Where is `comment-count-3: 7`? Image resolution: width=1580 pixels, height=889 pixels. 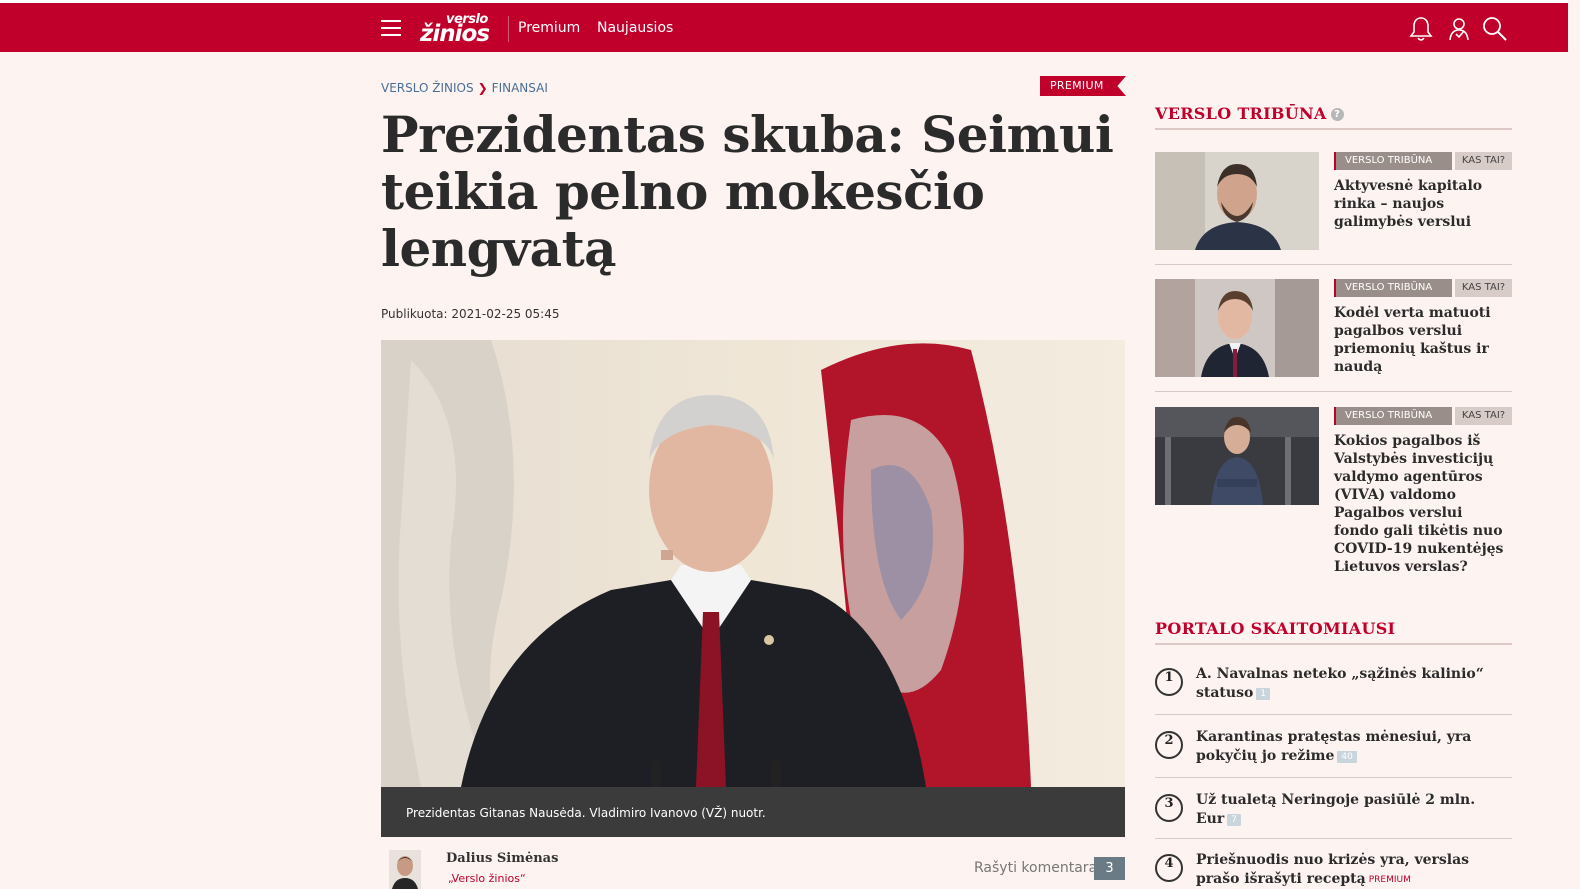 comment-count-3: 7 is located at coordinates (1234, 820).